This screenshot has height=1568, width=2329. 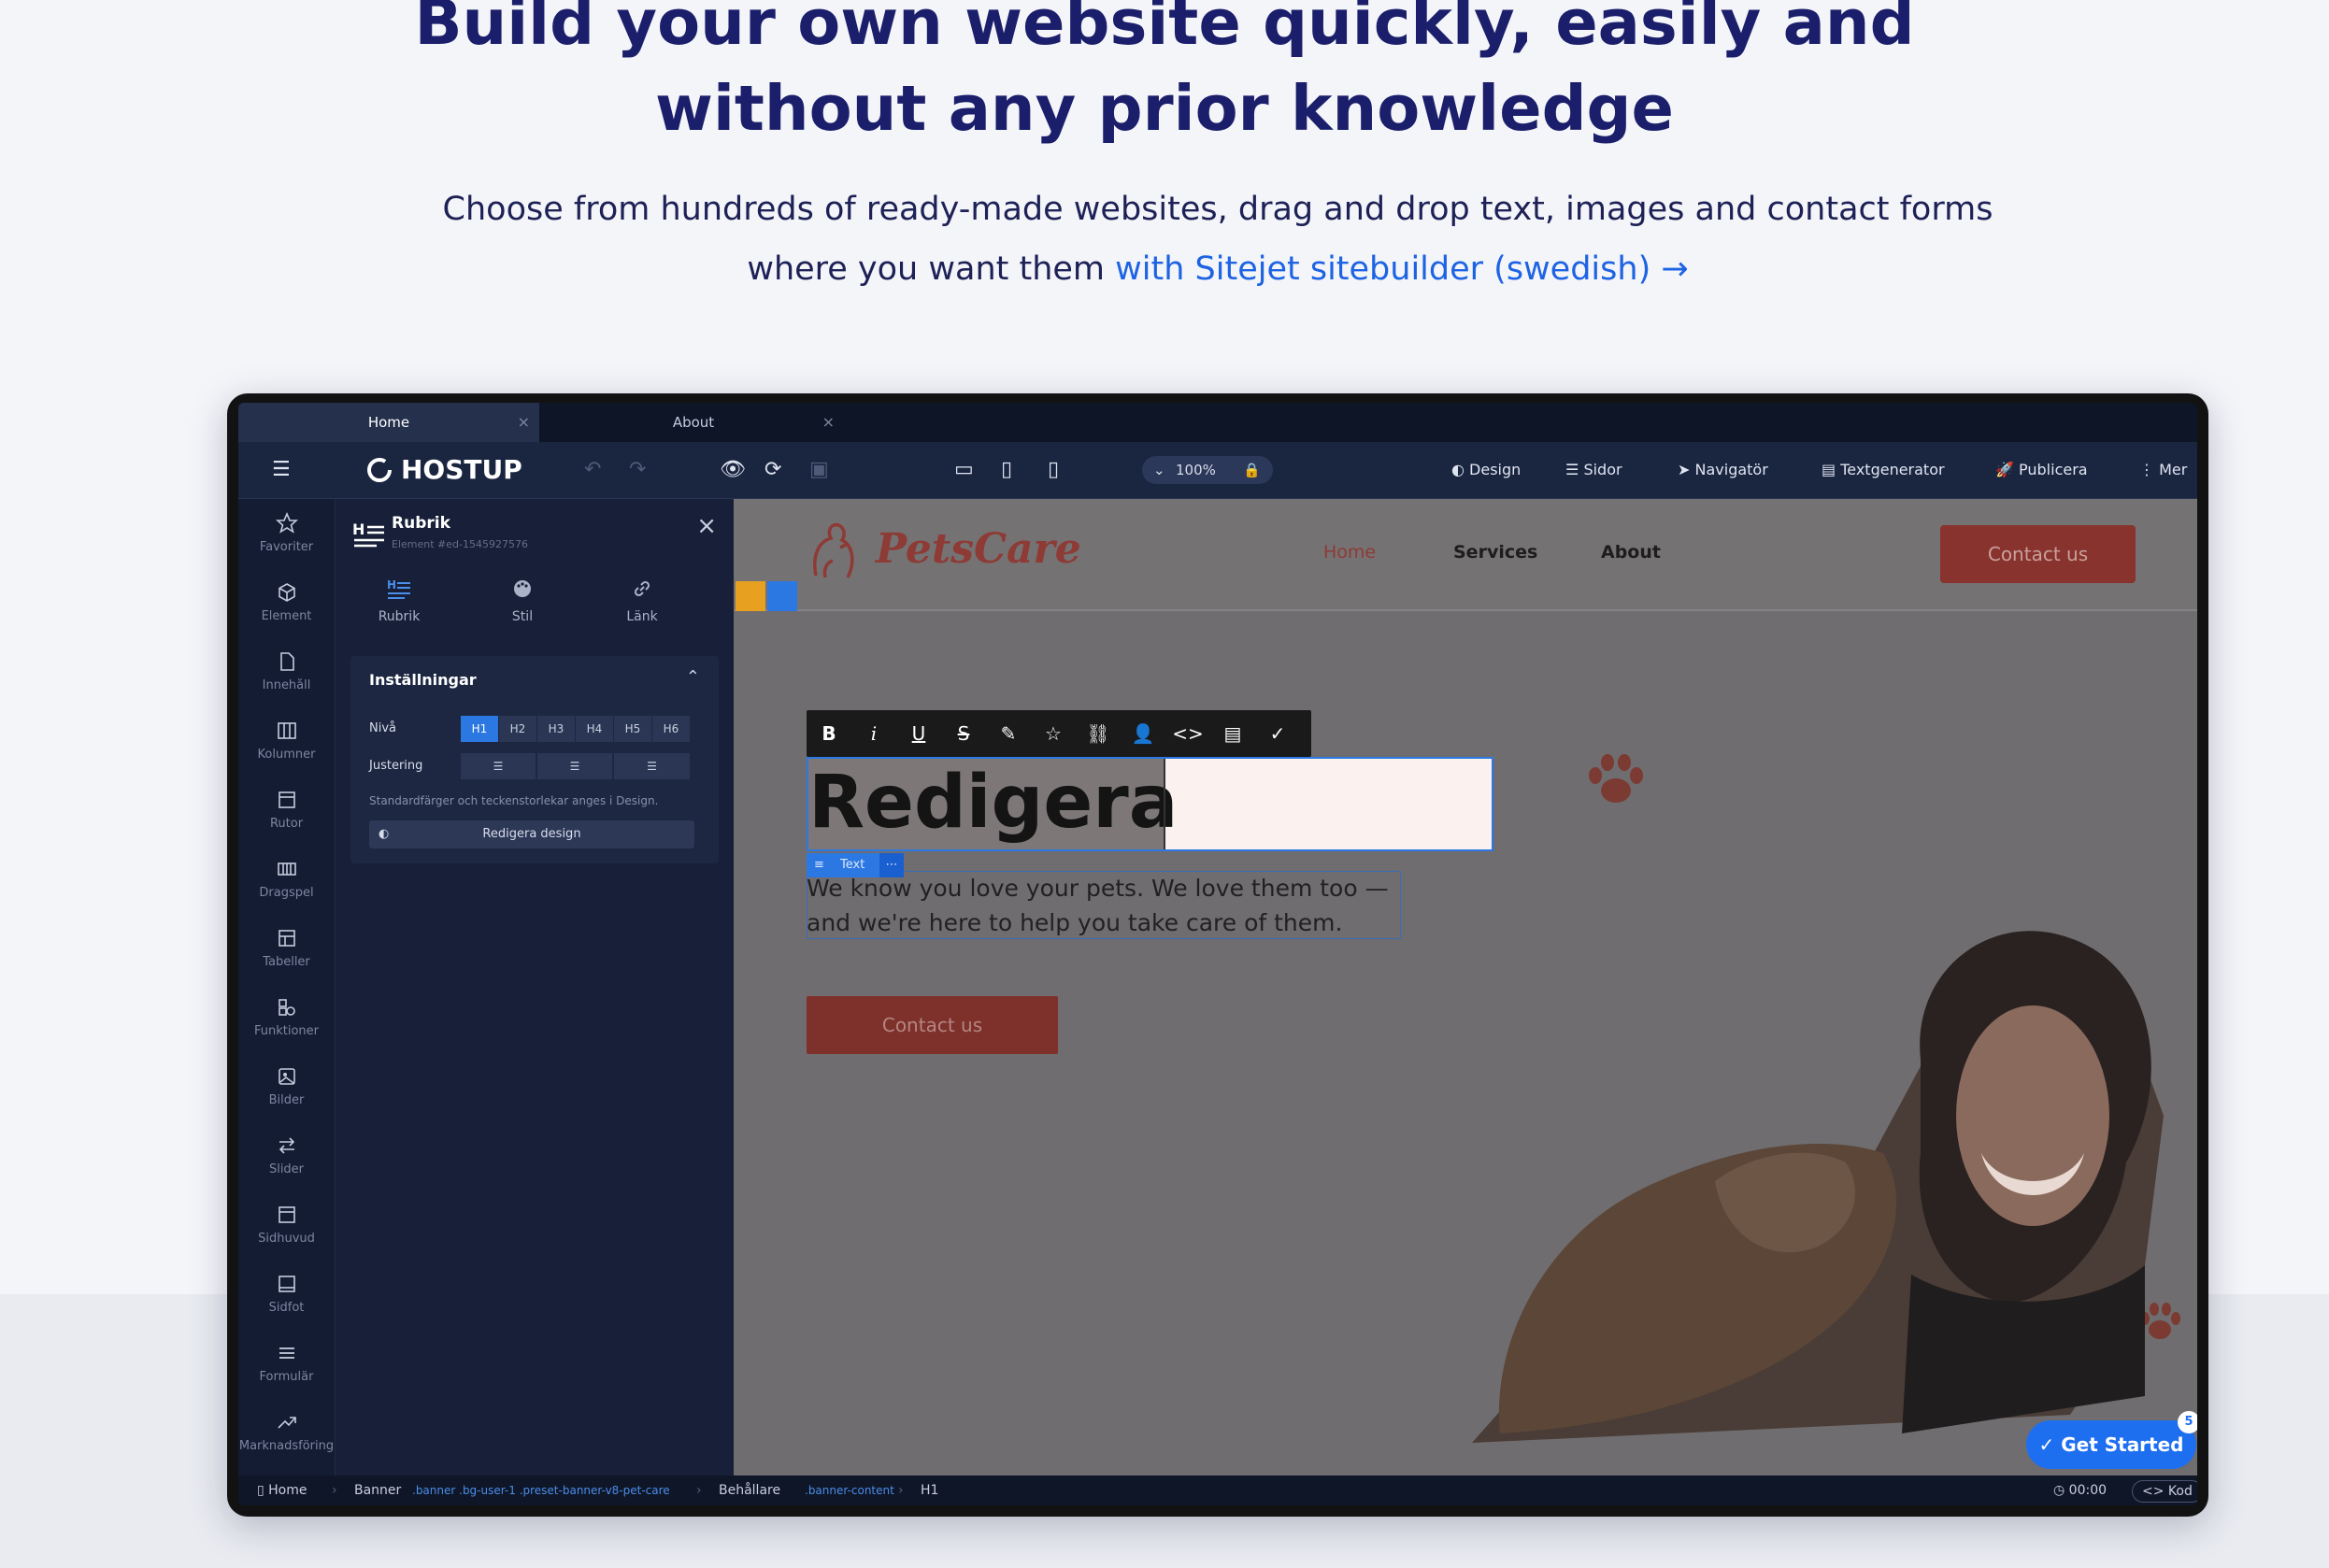 What do you see at coordinates (574, 766) in the screenshot?
I see `align-center-button: ☰` at bounding box center [574, 766].